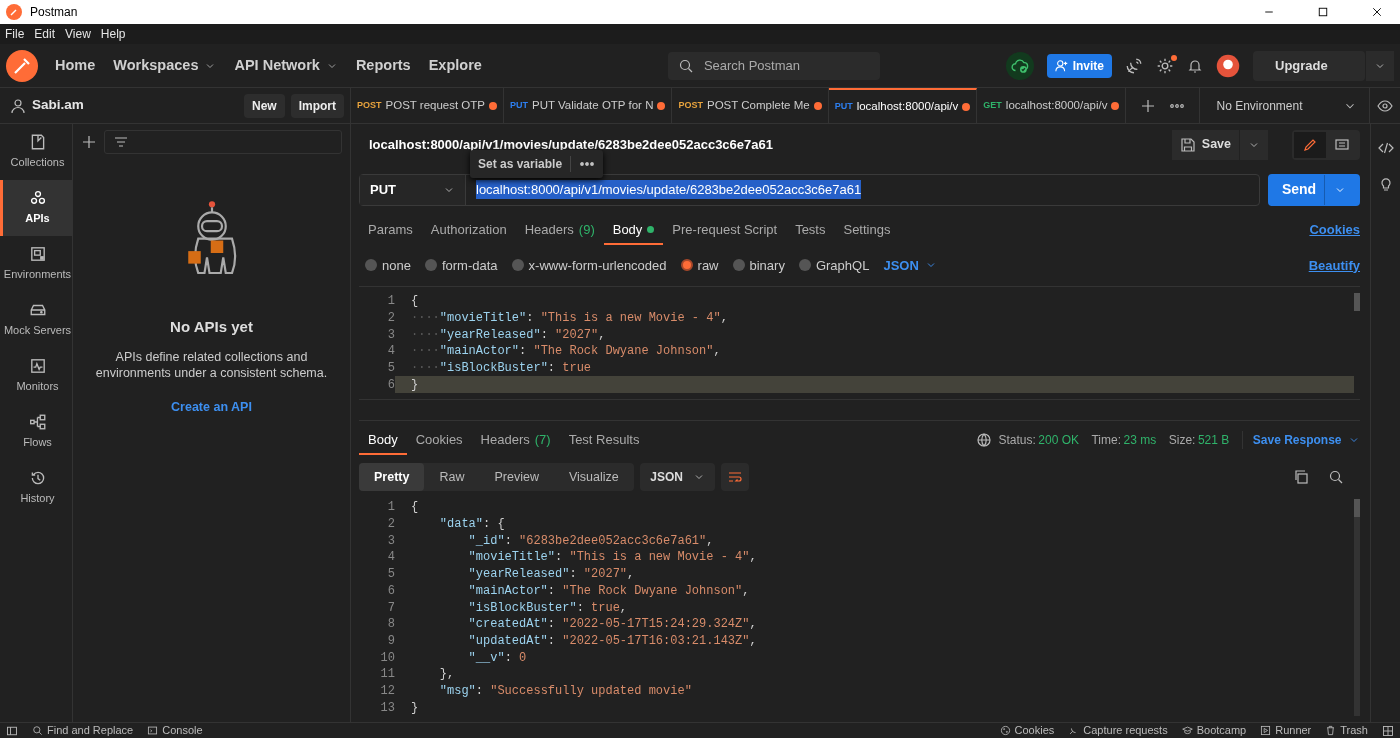 Image resolution: width=1400 pixels, height=738 pixels. I want to click on menu-item: View, so click(78, 34).